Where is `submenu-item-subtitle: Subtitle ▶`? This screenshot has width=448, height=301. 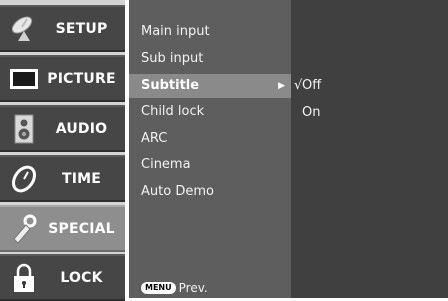 submenu-item-subtitle: Subtitle ▶ is located at coordinates (210, 86).